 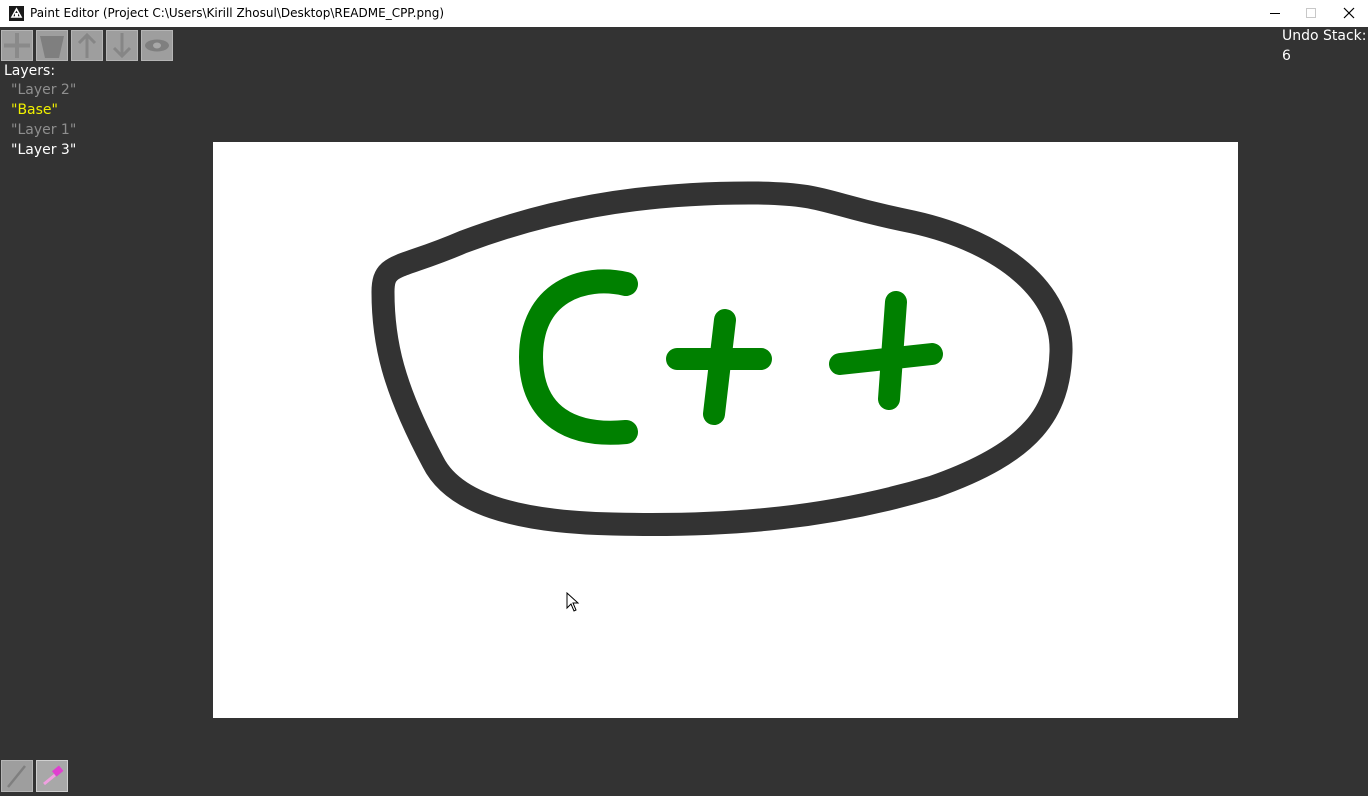 I want to click on undo-stack-label: Undo Stack:, so click(x=1324, y=36).